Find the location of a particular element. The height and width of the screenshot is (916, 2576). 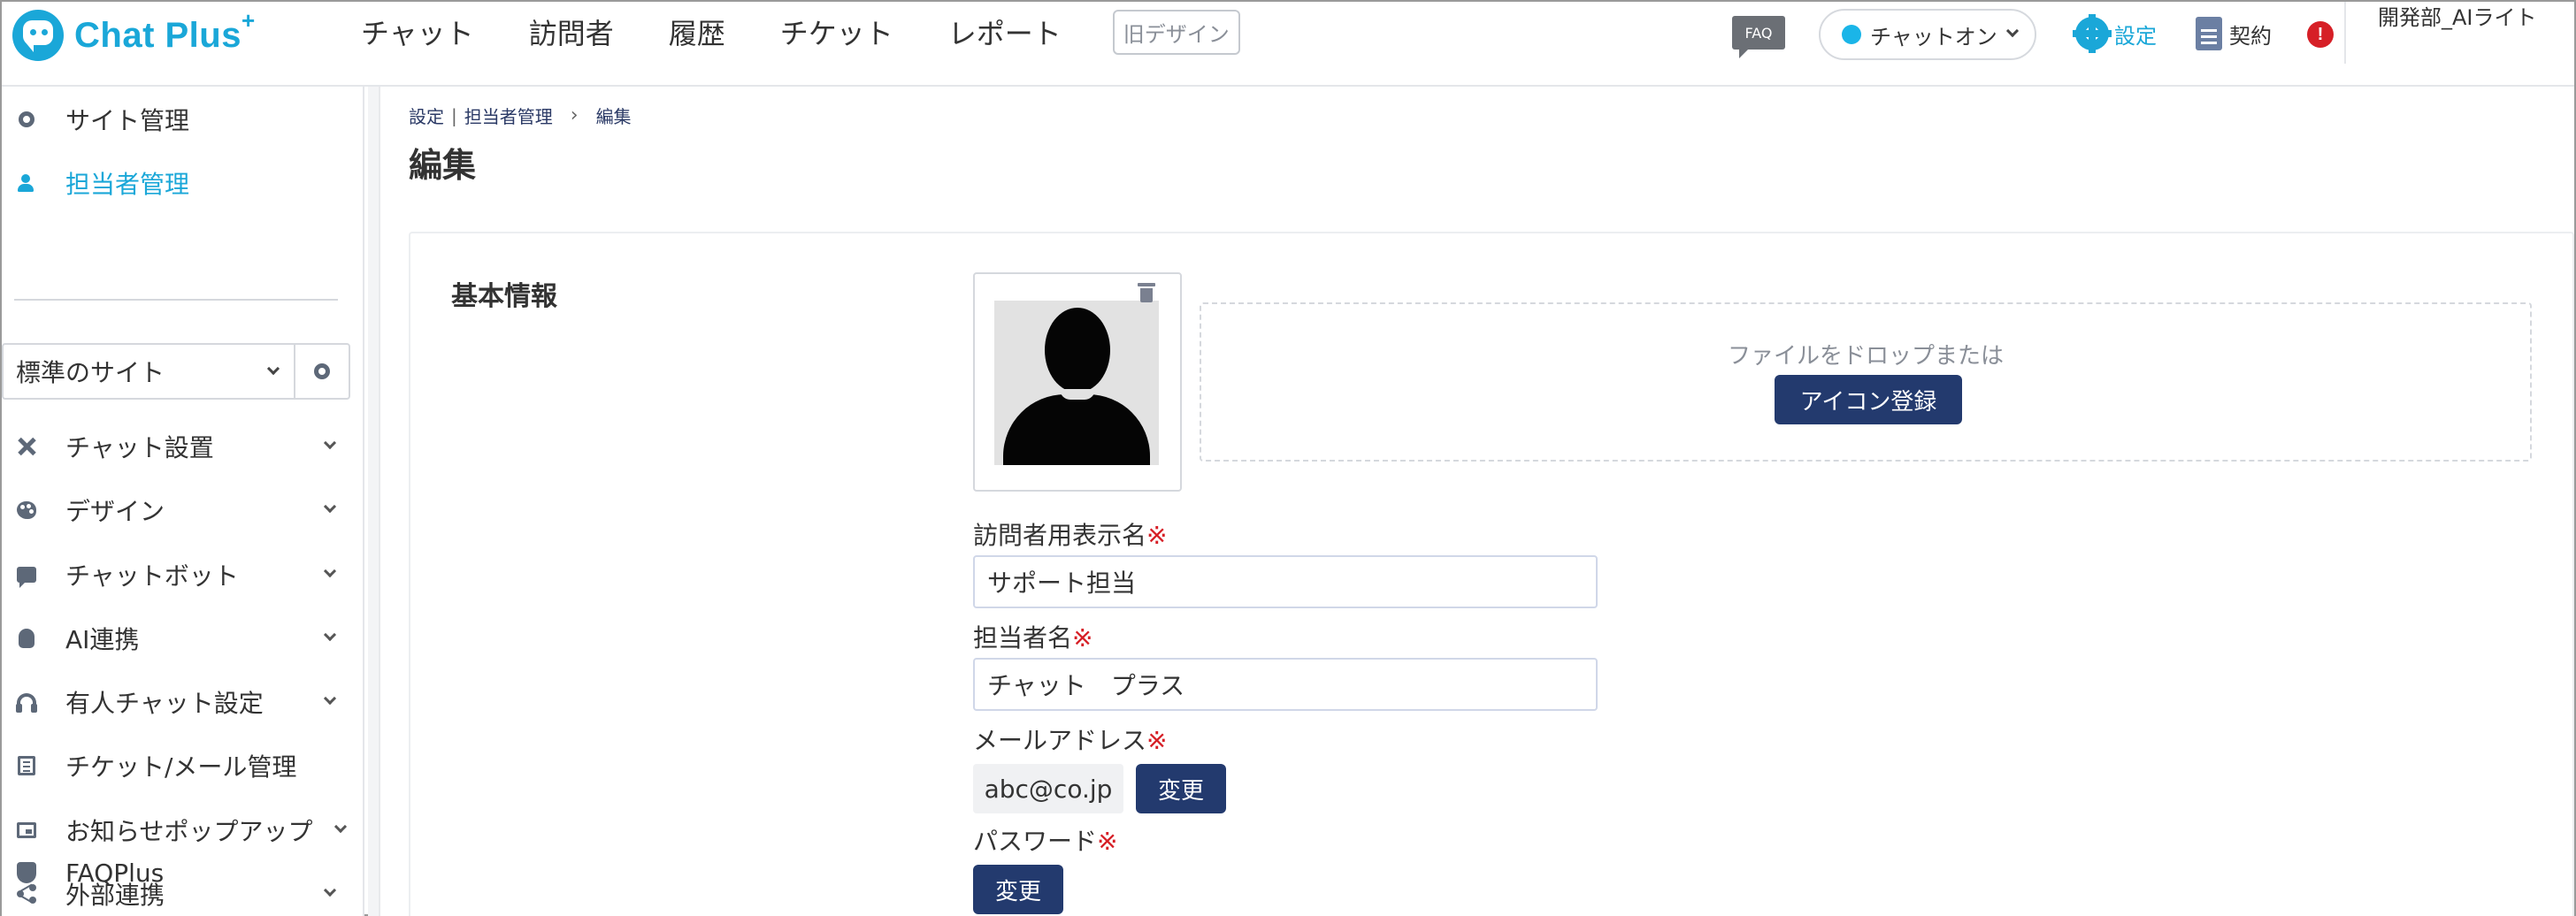

chat-plus-logo: Chat Plus+ is located at coordinates (134, 34).